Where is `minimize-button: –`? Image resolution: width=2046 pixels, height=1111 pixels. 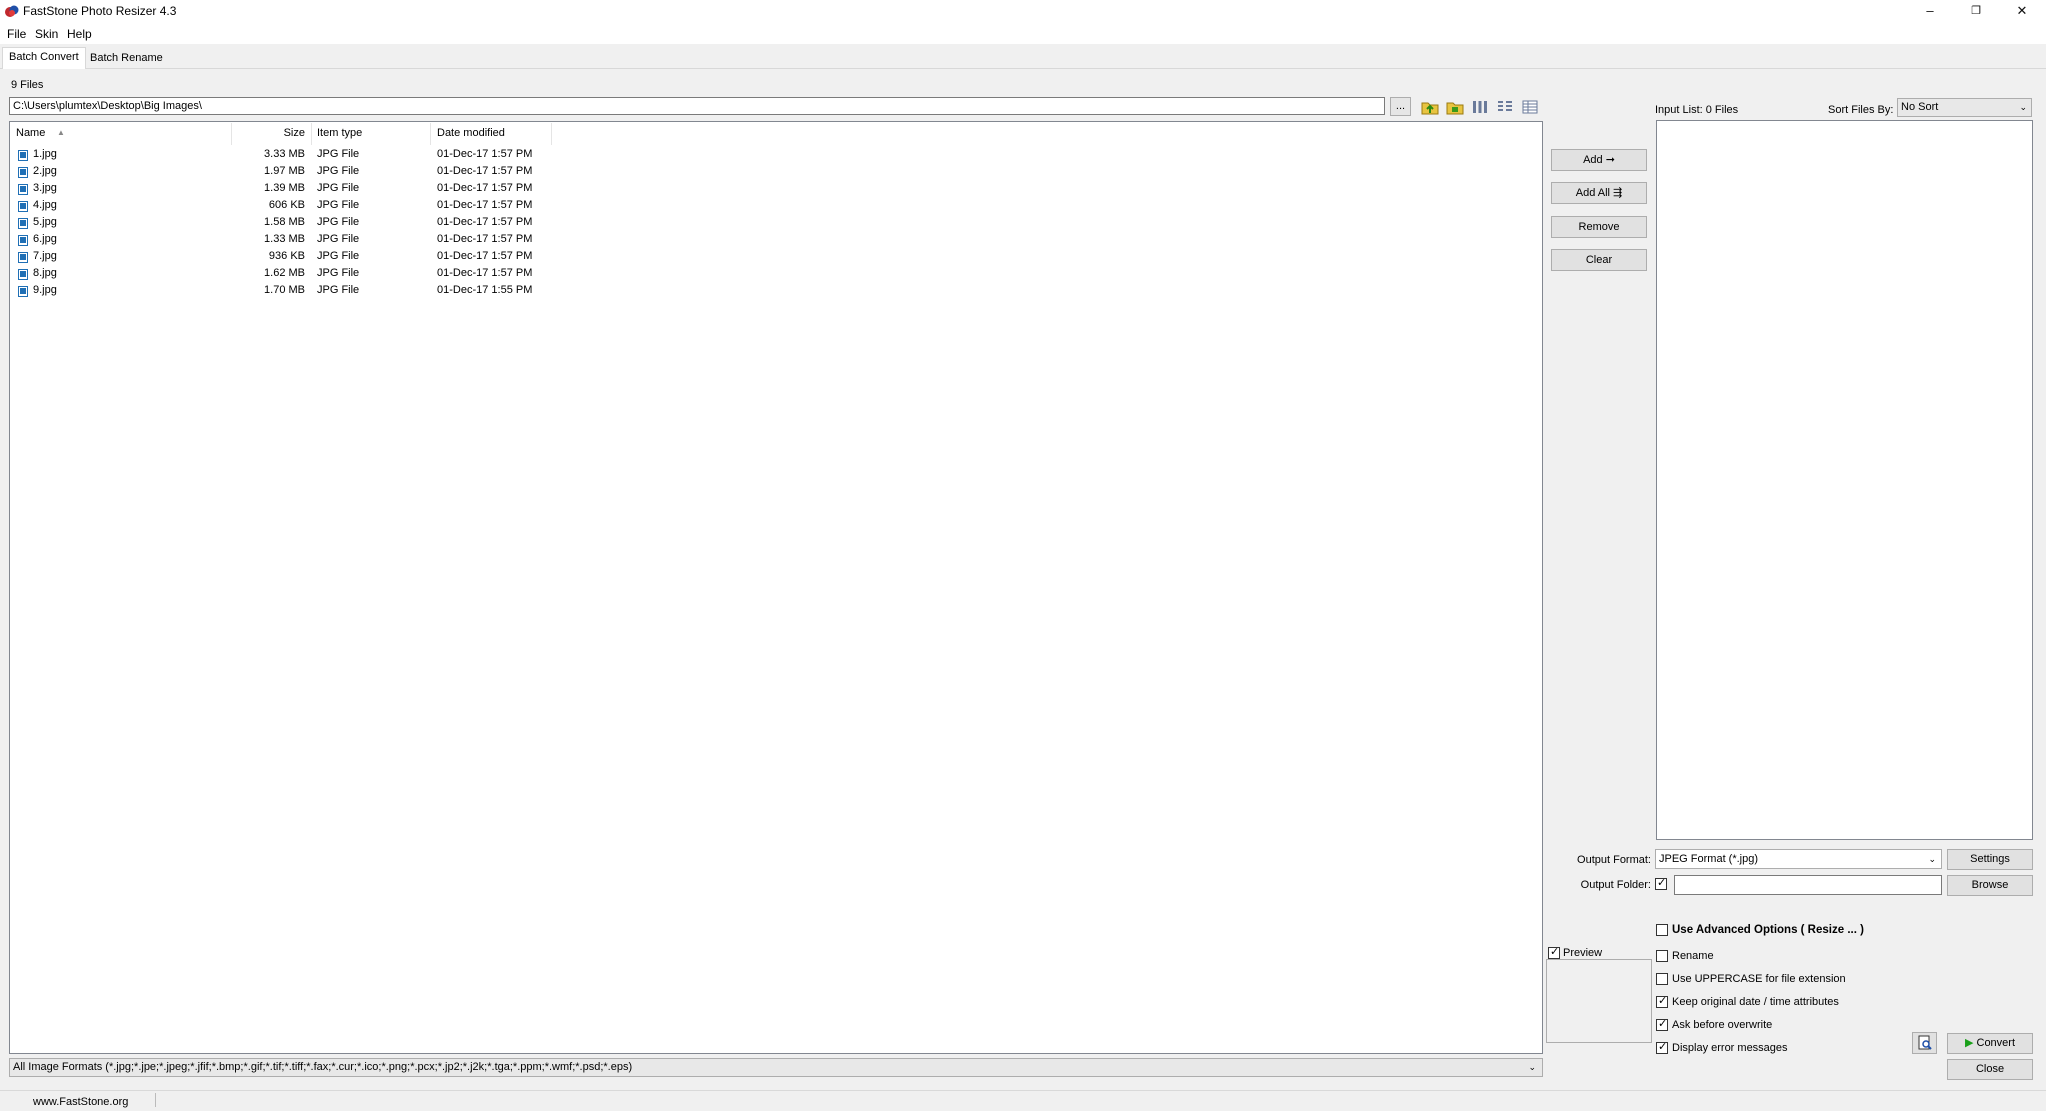
minimize-button: – is located at coordinates (1930, 11).